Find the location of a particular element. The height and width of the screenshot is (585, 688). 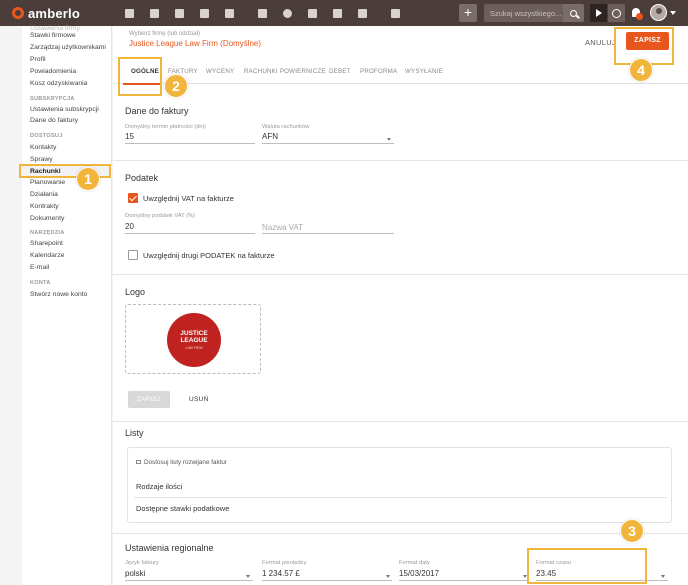

customize-lists-link: Dostosuj listy rozwijane faktur is located at coordinates (181, 462).